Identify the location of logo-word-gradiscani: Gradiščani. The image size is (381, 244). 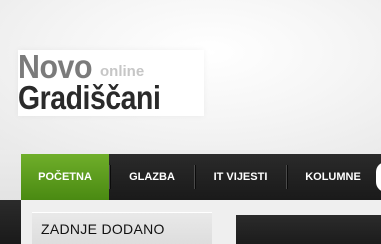
(89, 97).